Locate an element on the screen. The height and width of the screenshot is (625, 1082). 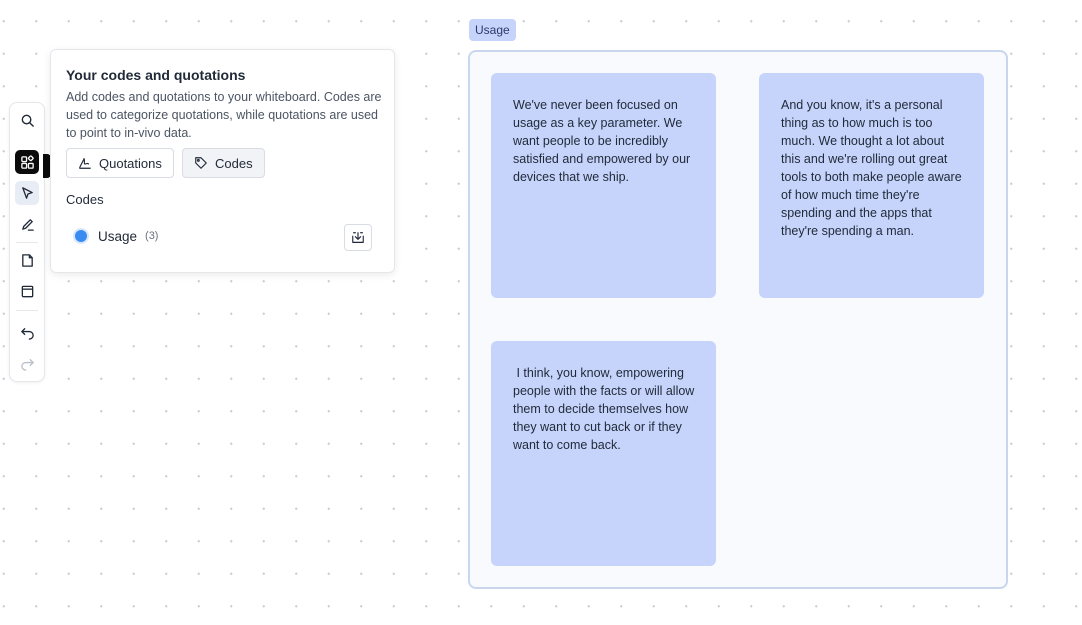
redo-button is located at coordinates (27, 363).